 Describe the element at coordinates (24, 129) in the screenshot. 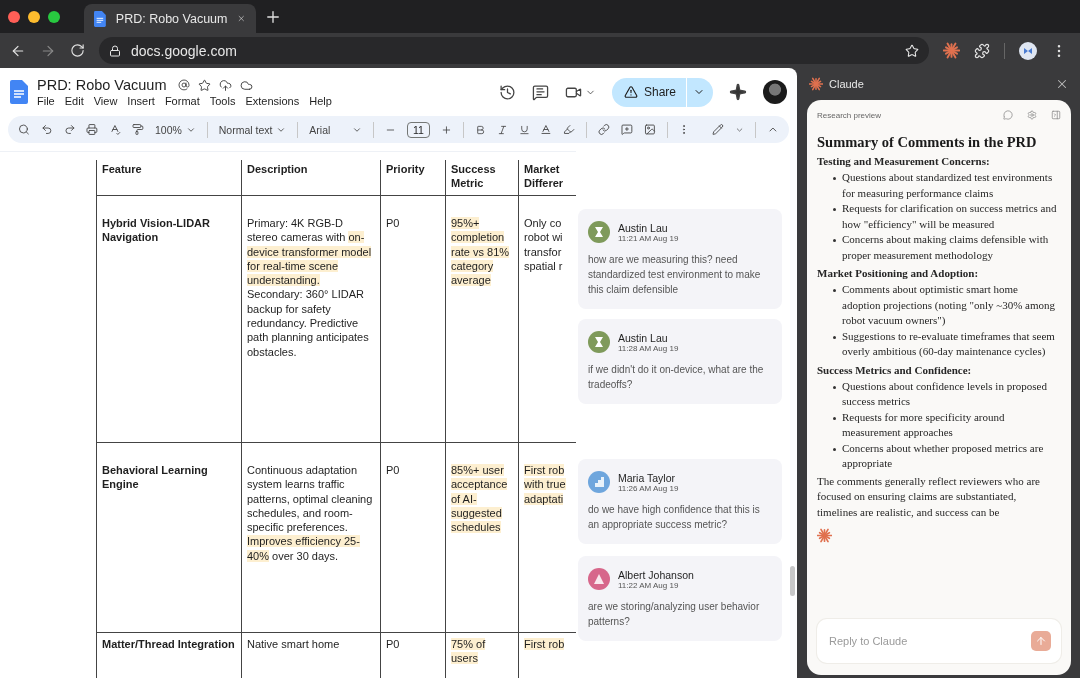

I see `search-icon` at that location.